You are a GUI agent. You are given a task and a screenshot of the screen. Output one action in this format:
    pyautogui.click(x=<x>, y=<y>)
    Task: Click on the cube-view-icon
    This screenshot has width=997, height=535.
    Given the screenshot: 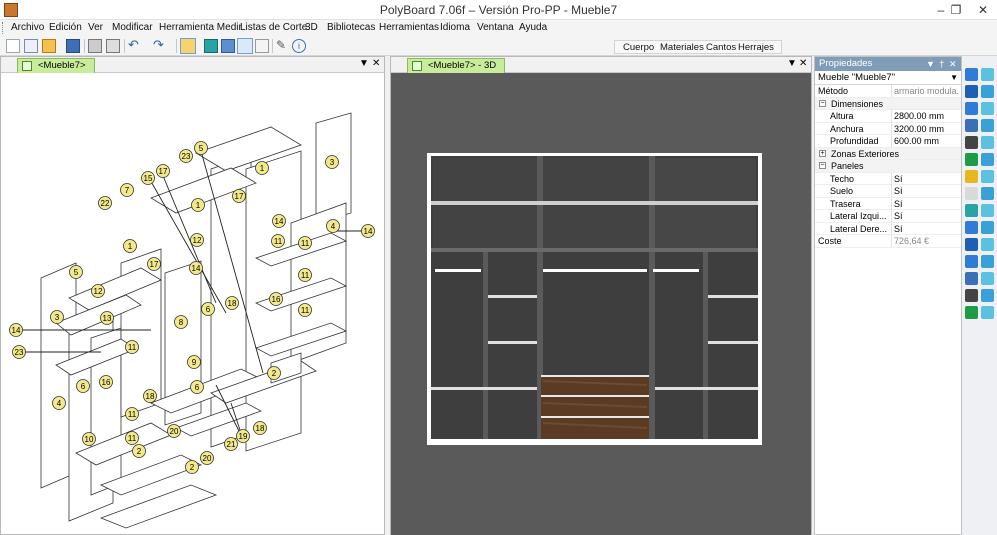 What is the action you would take?
    pyautogui.click(x=211, y=46)
    